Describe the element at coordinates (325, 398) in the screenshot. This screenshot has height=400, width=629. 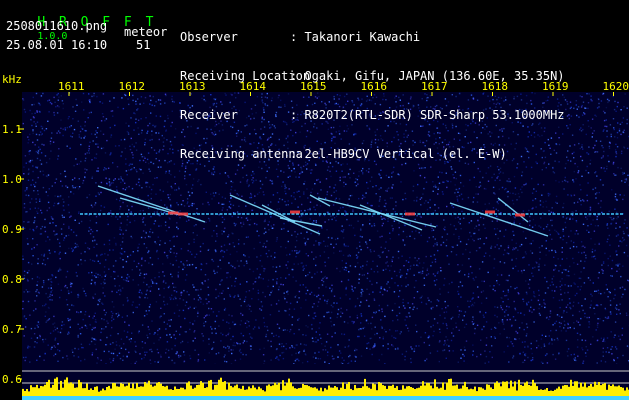
I see `level-baseline` at that location.